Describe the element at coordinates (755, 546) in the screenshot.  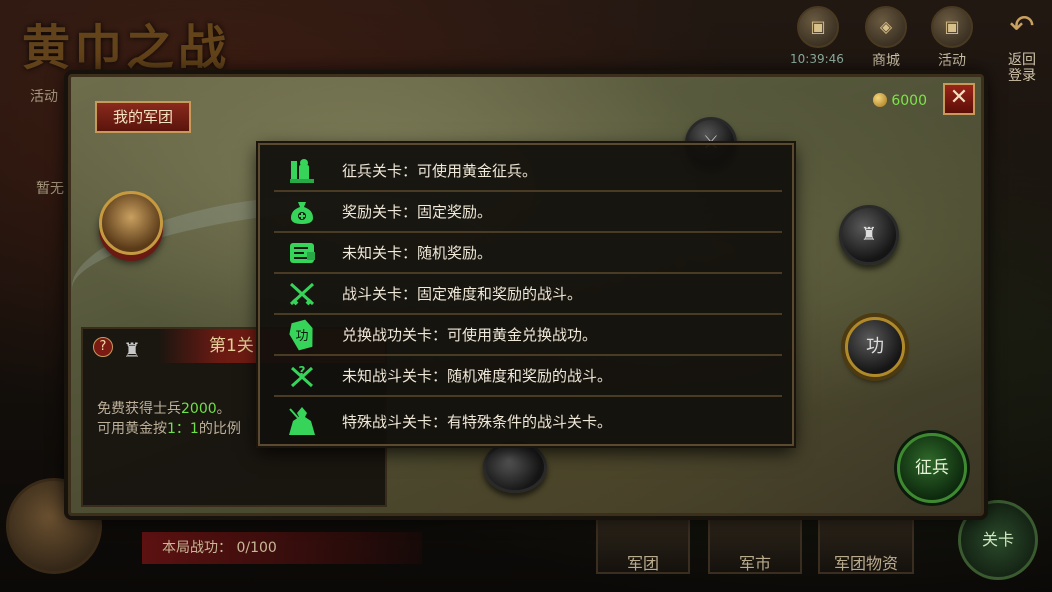
I see `tab-market: 军市` at that location.